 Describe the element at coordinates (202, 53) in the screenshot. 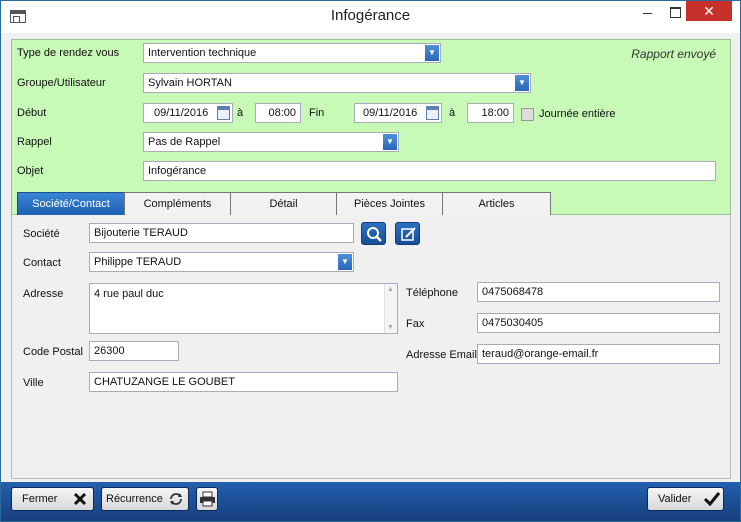

I see `type-select-value: Intervention technique` at that location.